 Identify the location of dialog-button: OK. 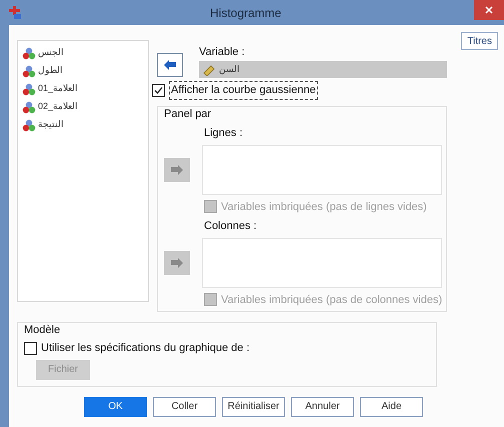
(115, 406).